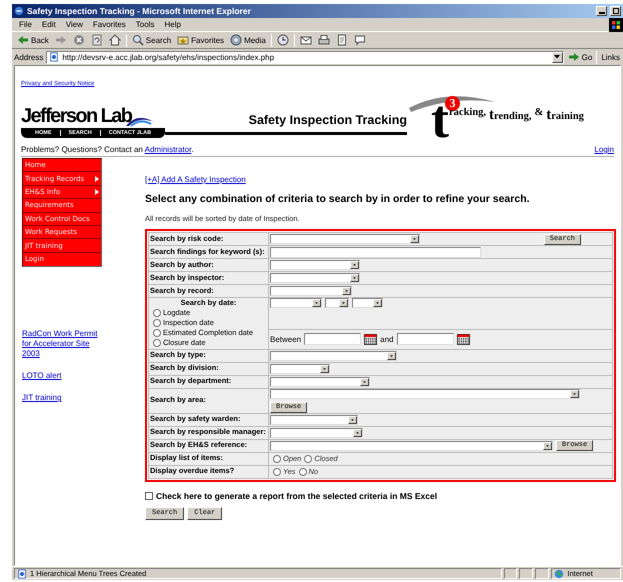 The height and width of the screenshot is (582, 623). I want to click on logo-word: &, so click(539, 113).